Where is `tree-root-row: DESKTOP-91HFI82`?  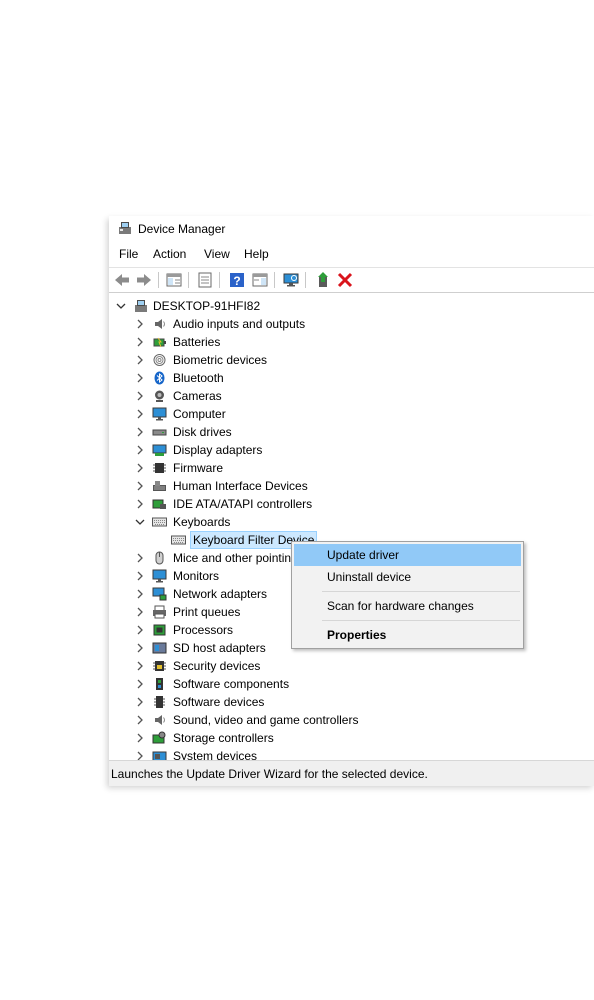
tree-root-row: DESKTOP-91HFI82 is located at coordinates (351, 306).